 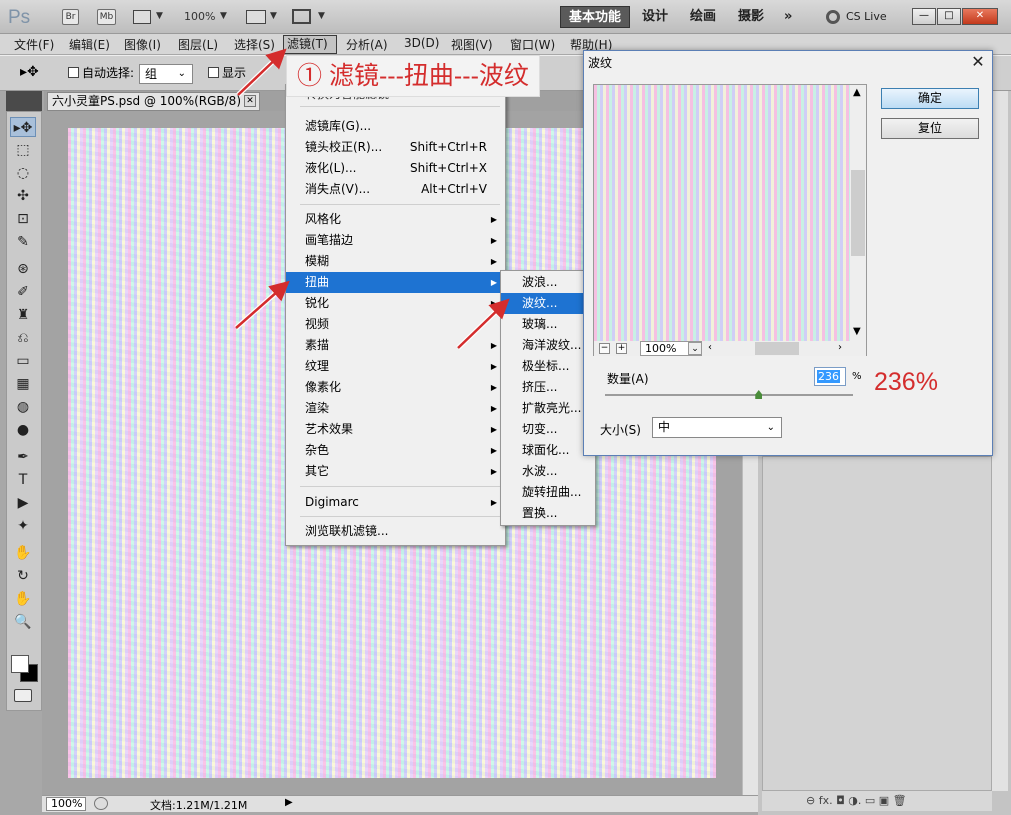 I want to click on zoom-out-button: −, so click(x=604, y=348).